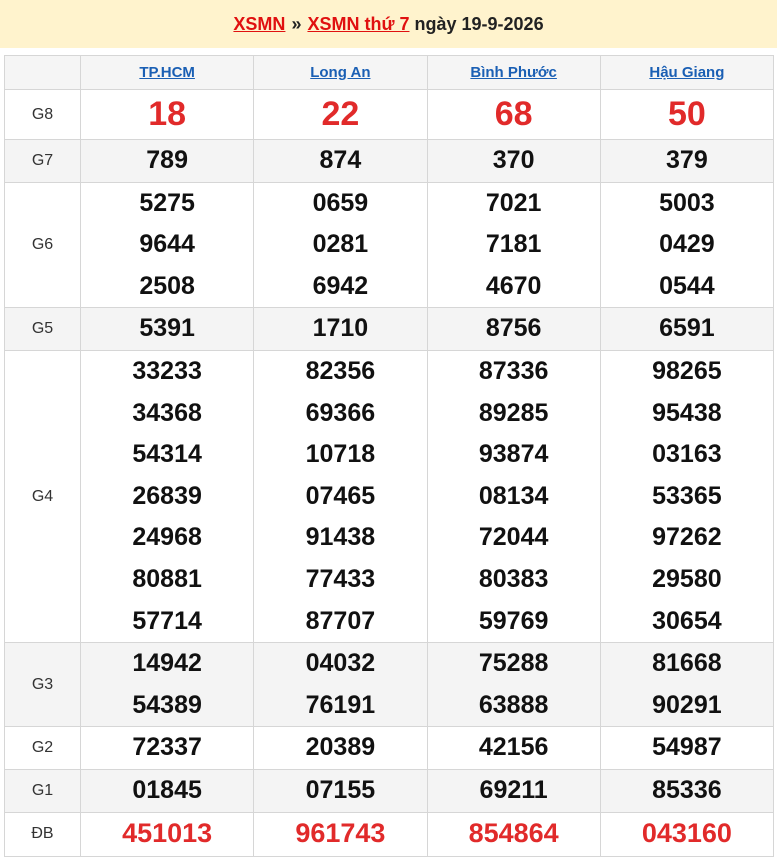  Describe the element at coordinates (42, 245) in the screenshot. I see `prize-label: G6` at that location.